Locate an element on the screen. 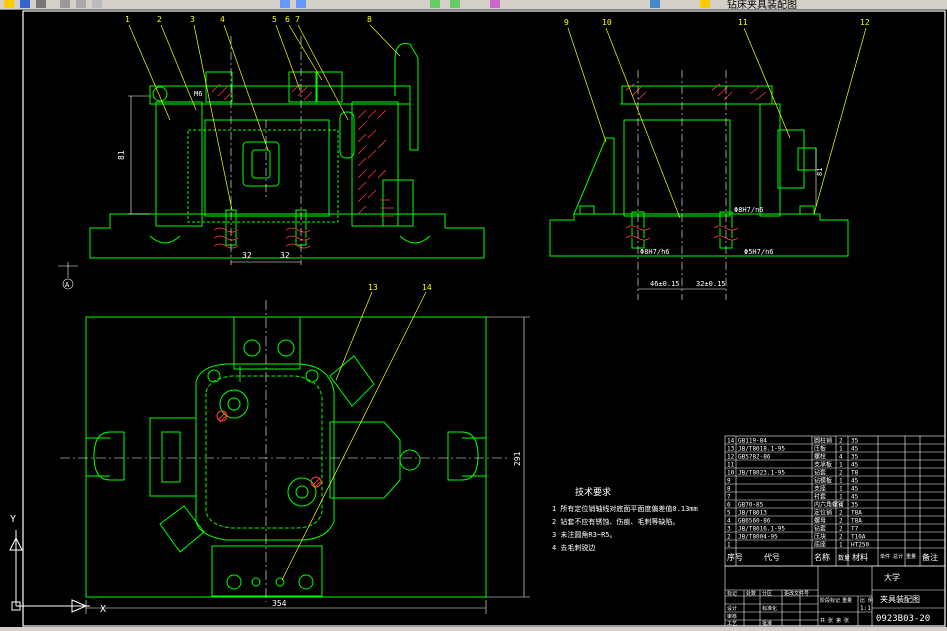 This screenshot has height=631, width=947. bom-cell-mat: T7 is located at coordinates (855, 529).